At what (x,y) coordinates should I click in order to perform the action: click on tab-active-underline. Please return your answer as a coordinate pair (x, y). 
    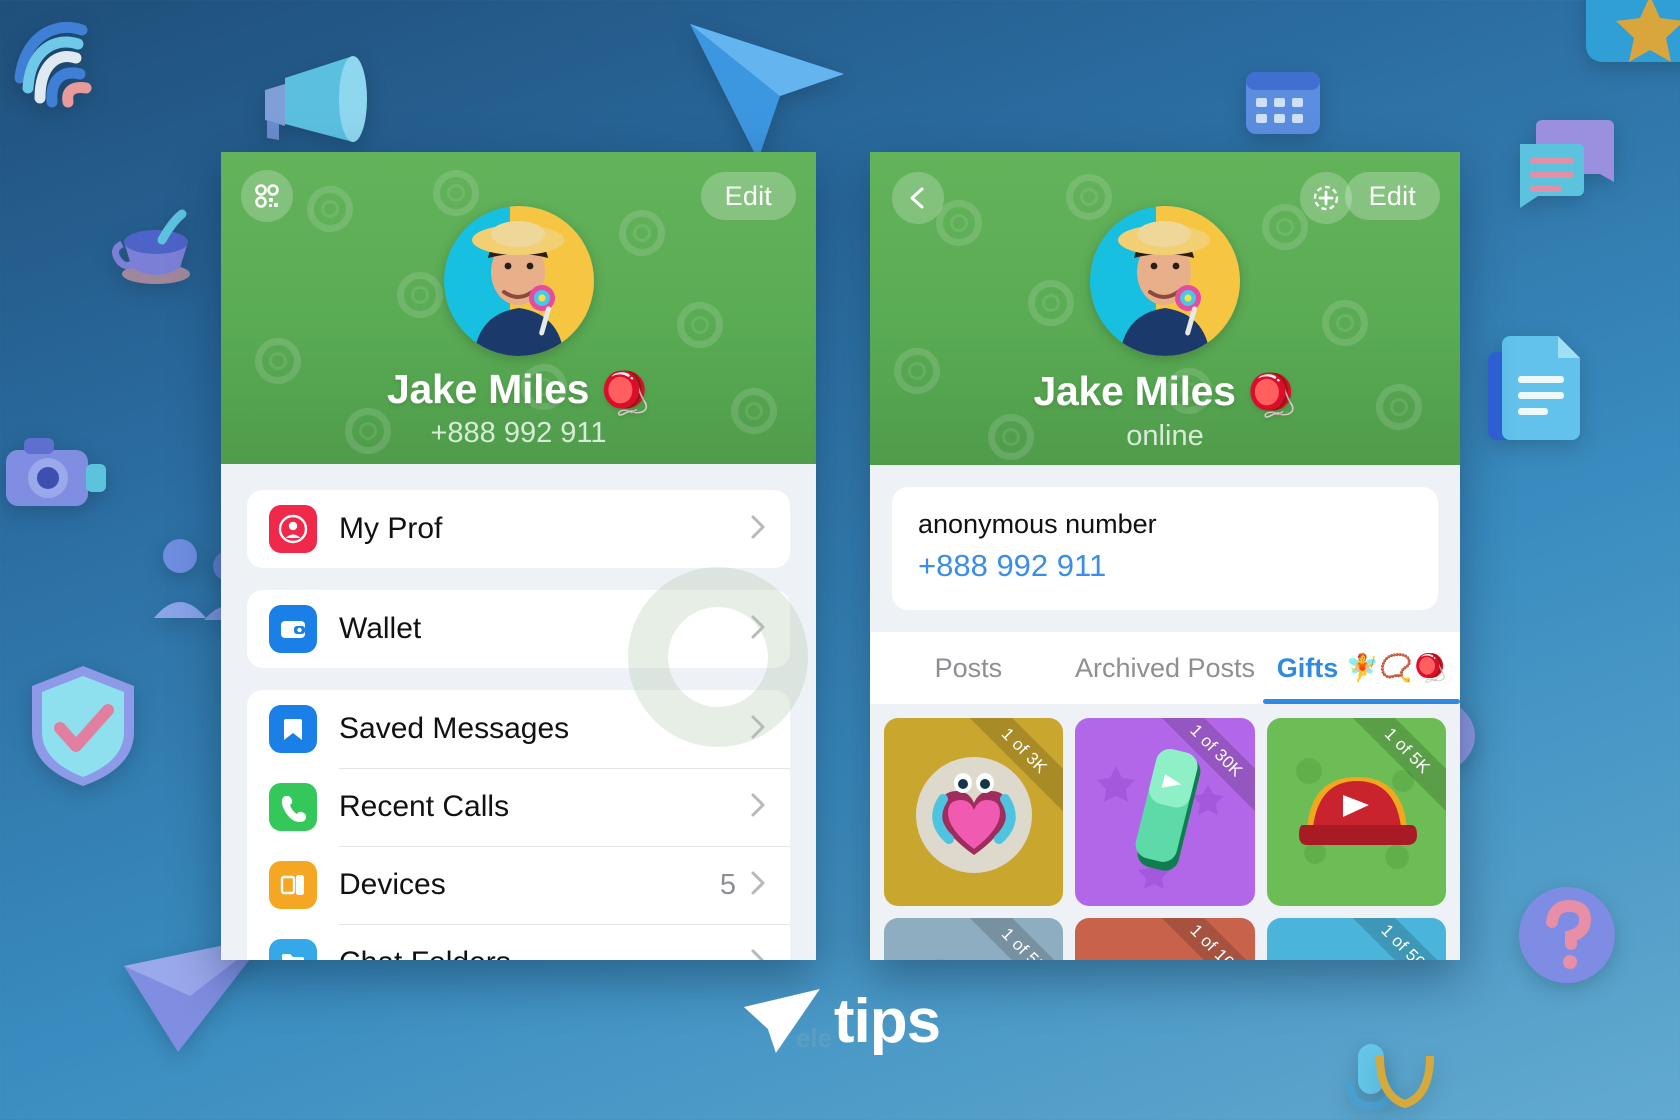
    Looking at the image, I should click on (1361, 701).